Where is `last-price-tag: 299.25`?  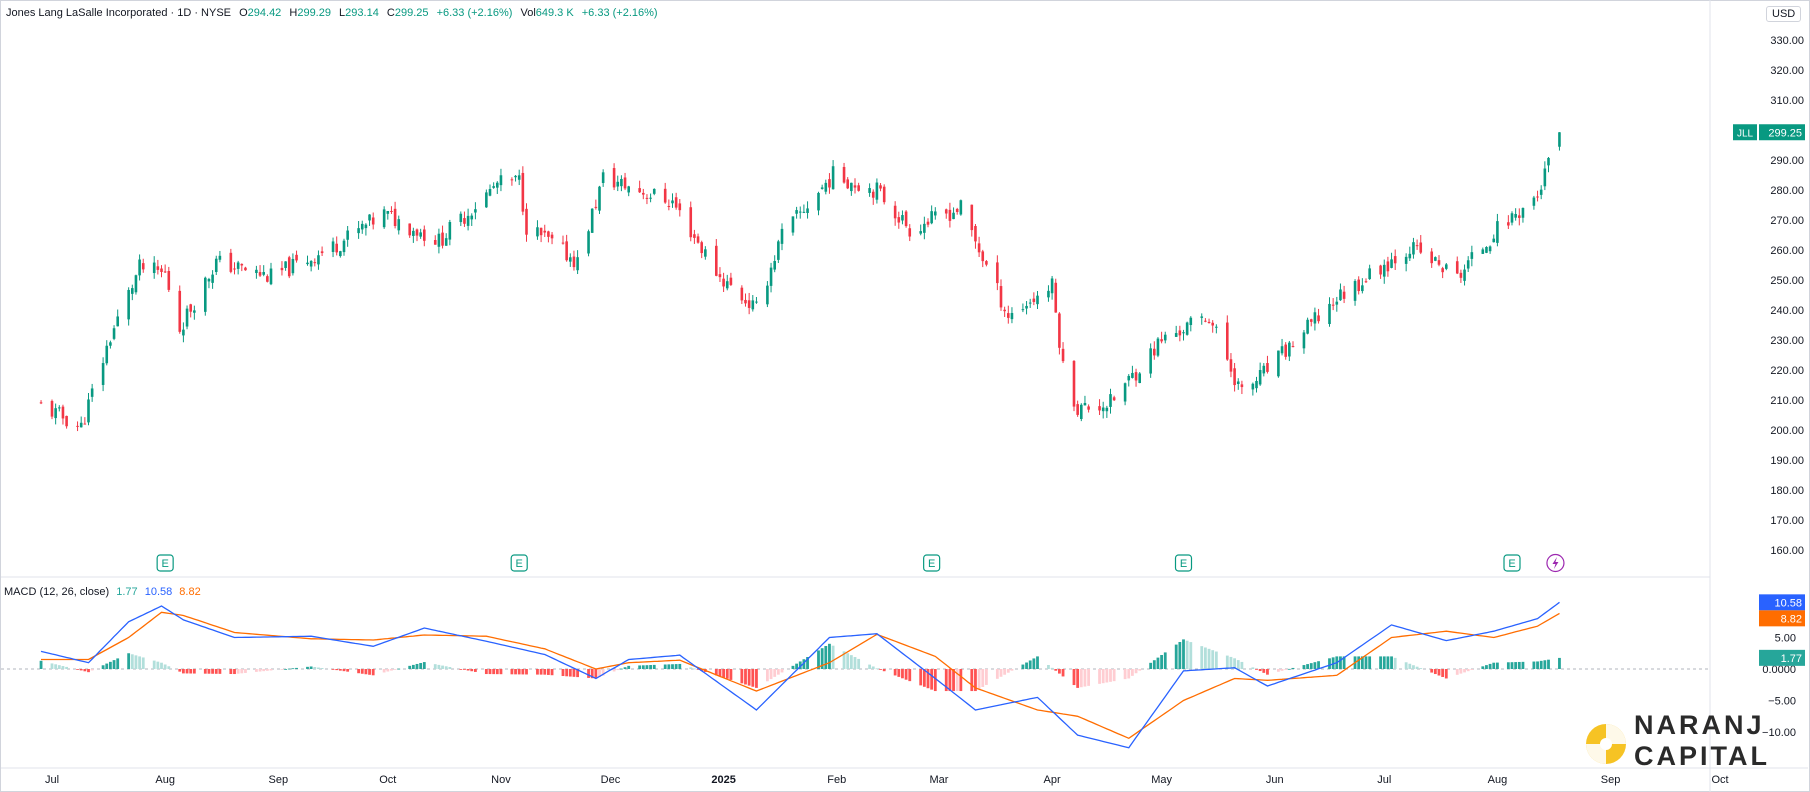 last-price-tag: 299.25 is located at coordinates (1785, 133).